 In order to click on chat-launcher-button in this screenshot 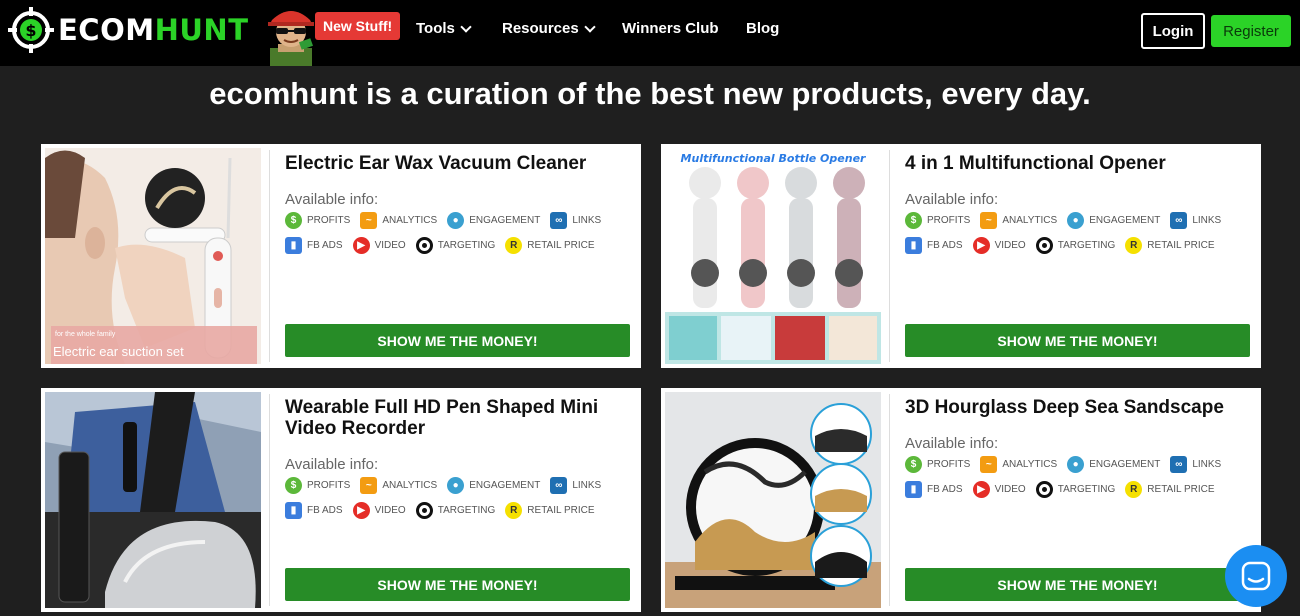, I will do `click(1256, 576)`.